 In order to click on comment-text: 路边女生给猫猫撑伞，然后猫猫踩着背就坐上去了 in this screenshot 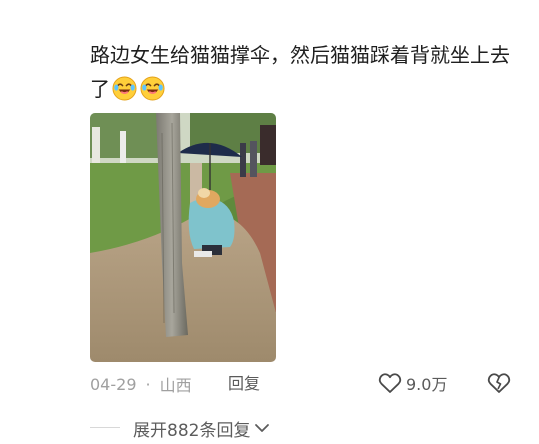, I will do `click(300, 72)`.